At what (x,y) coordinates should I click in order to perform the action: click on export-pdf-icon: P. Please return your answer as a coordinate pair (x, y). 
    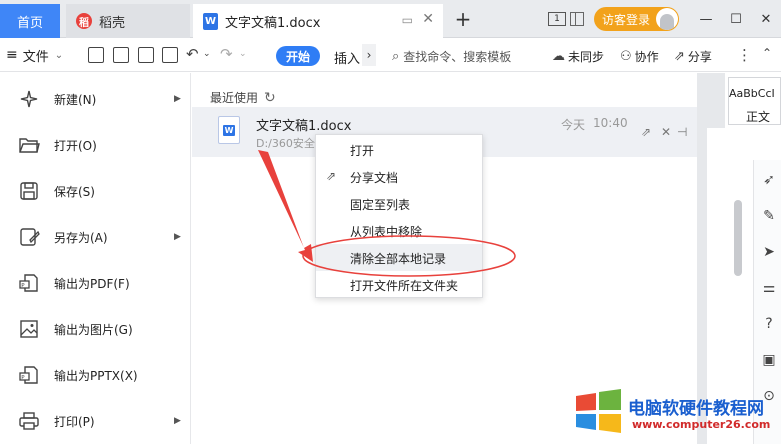
    Looking at the image, I should click on (28, 283).